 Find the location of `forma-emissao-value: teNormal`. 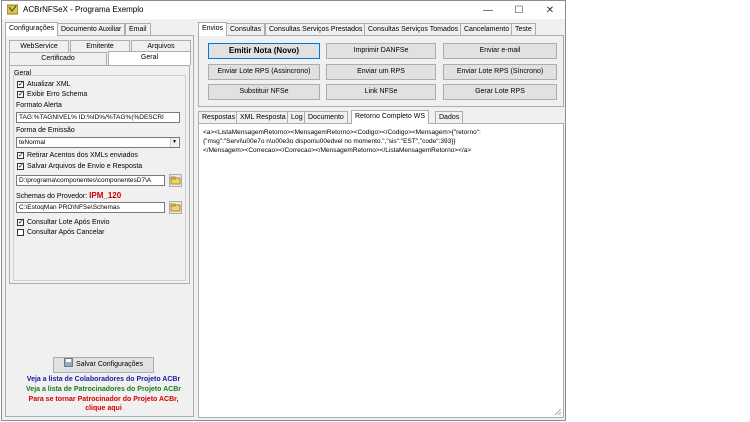

forma-emissao-value: teNormal is located at coordinates (32, 142).